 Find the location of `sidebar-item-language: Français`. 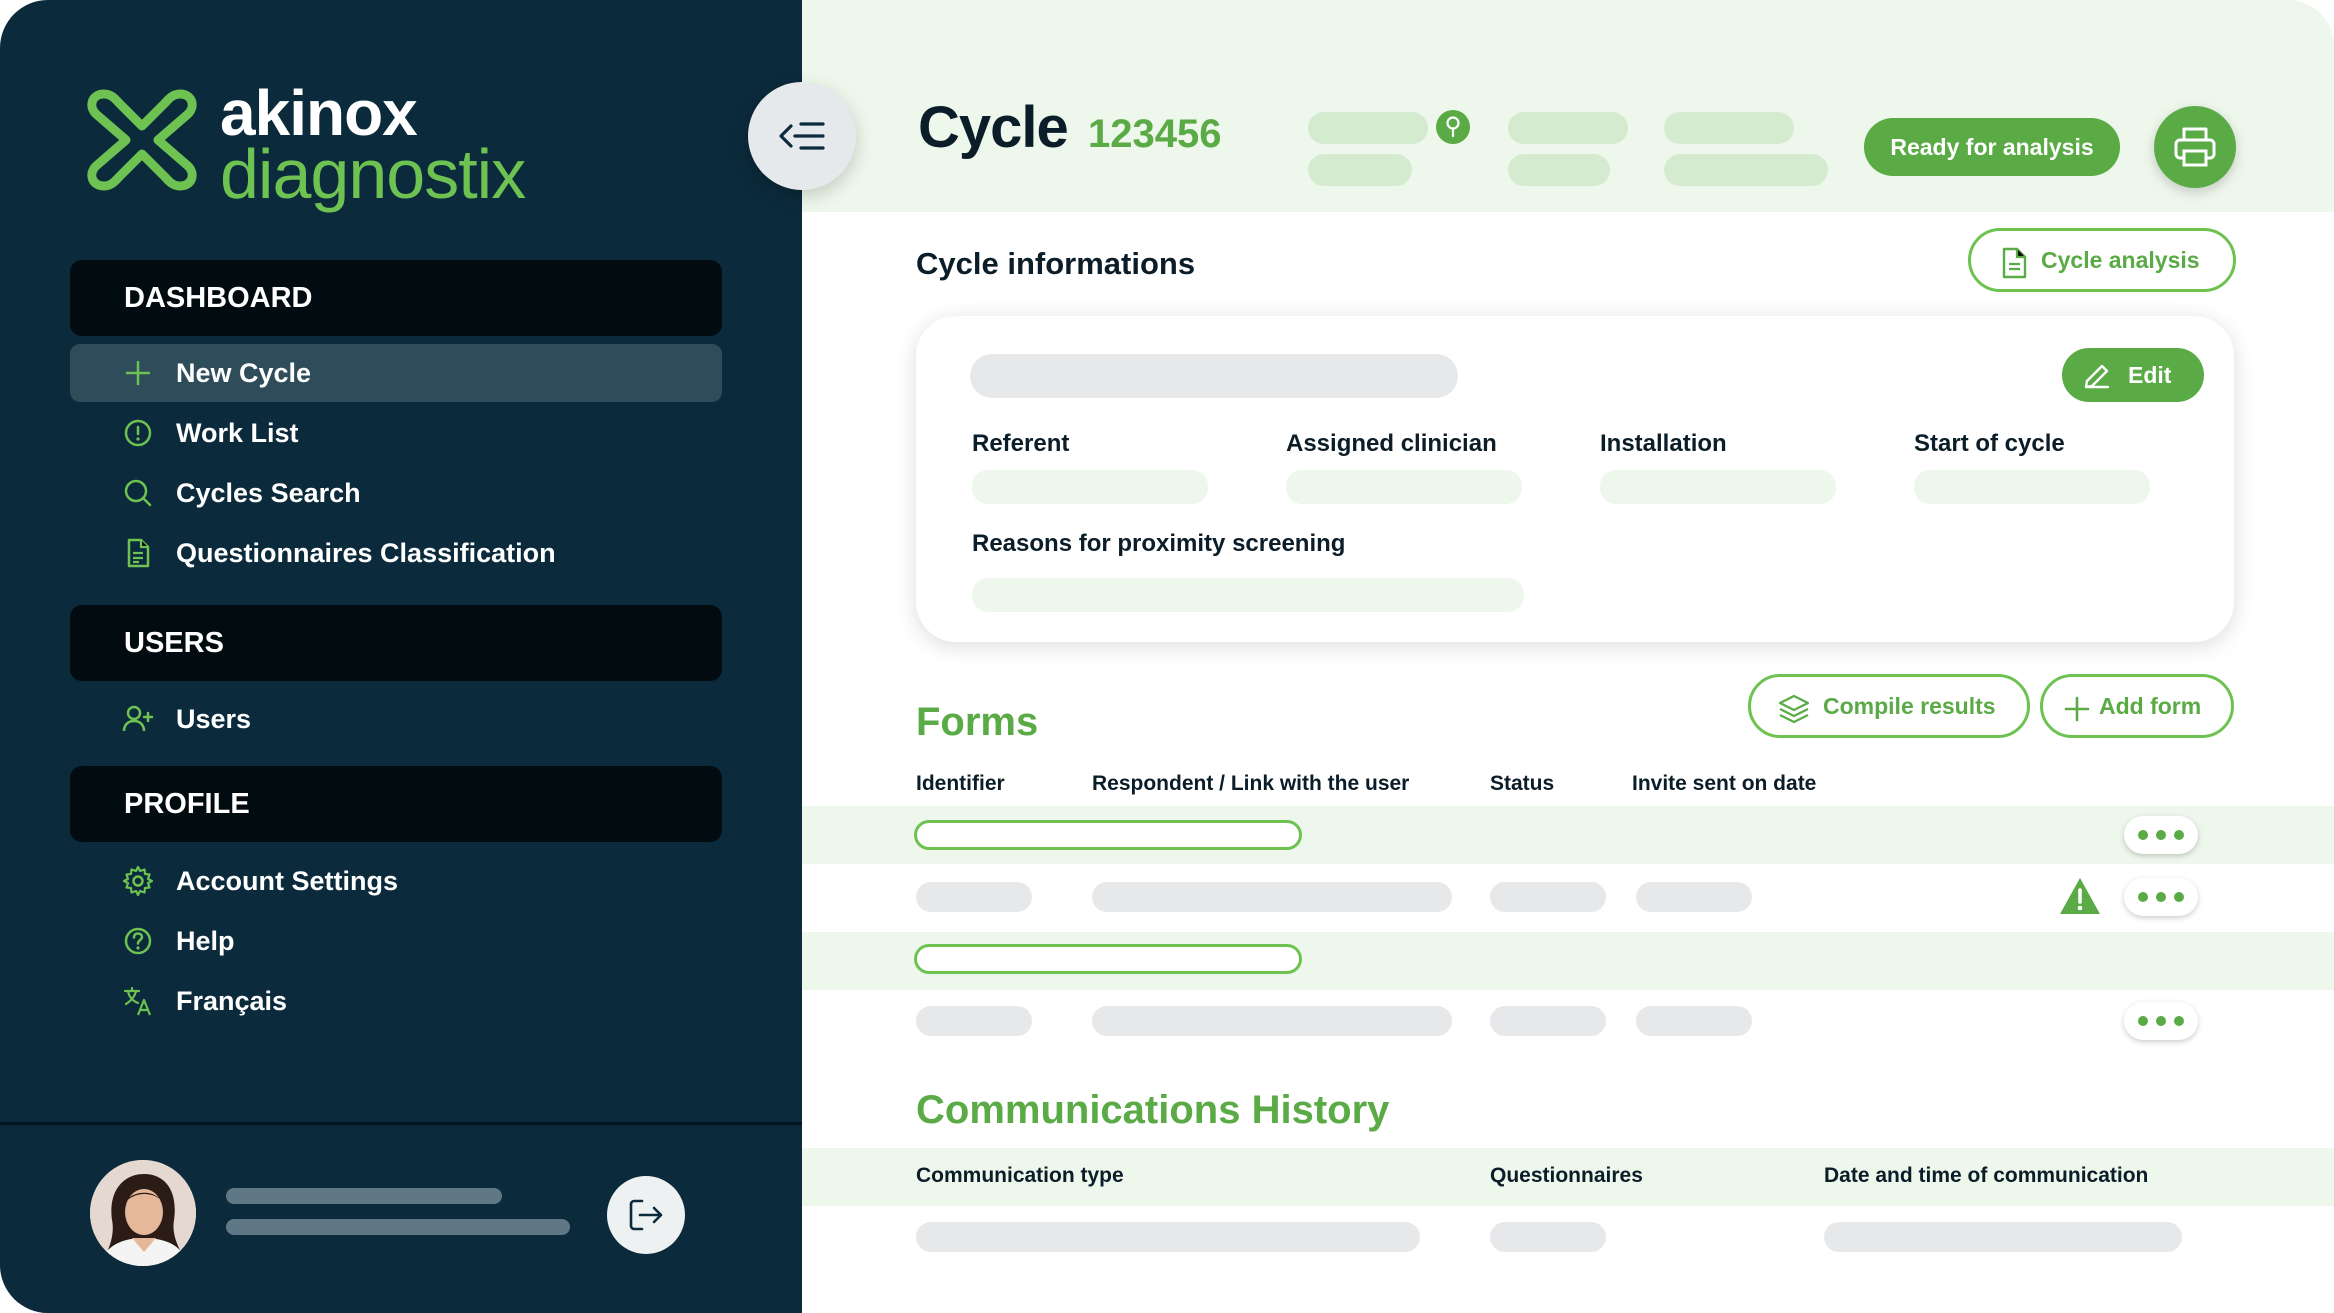

sidebar-item-language: Français is located at coordinates (396, 1001).